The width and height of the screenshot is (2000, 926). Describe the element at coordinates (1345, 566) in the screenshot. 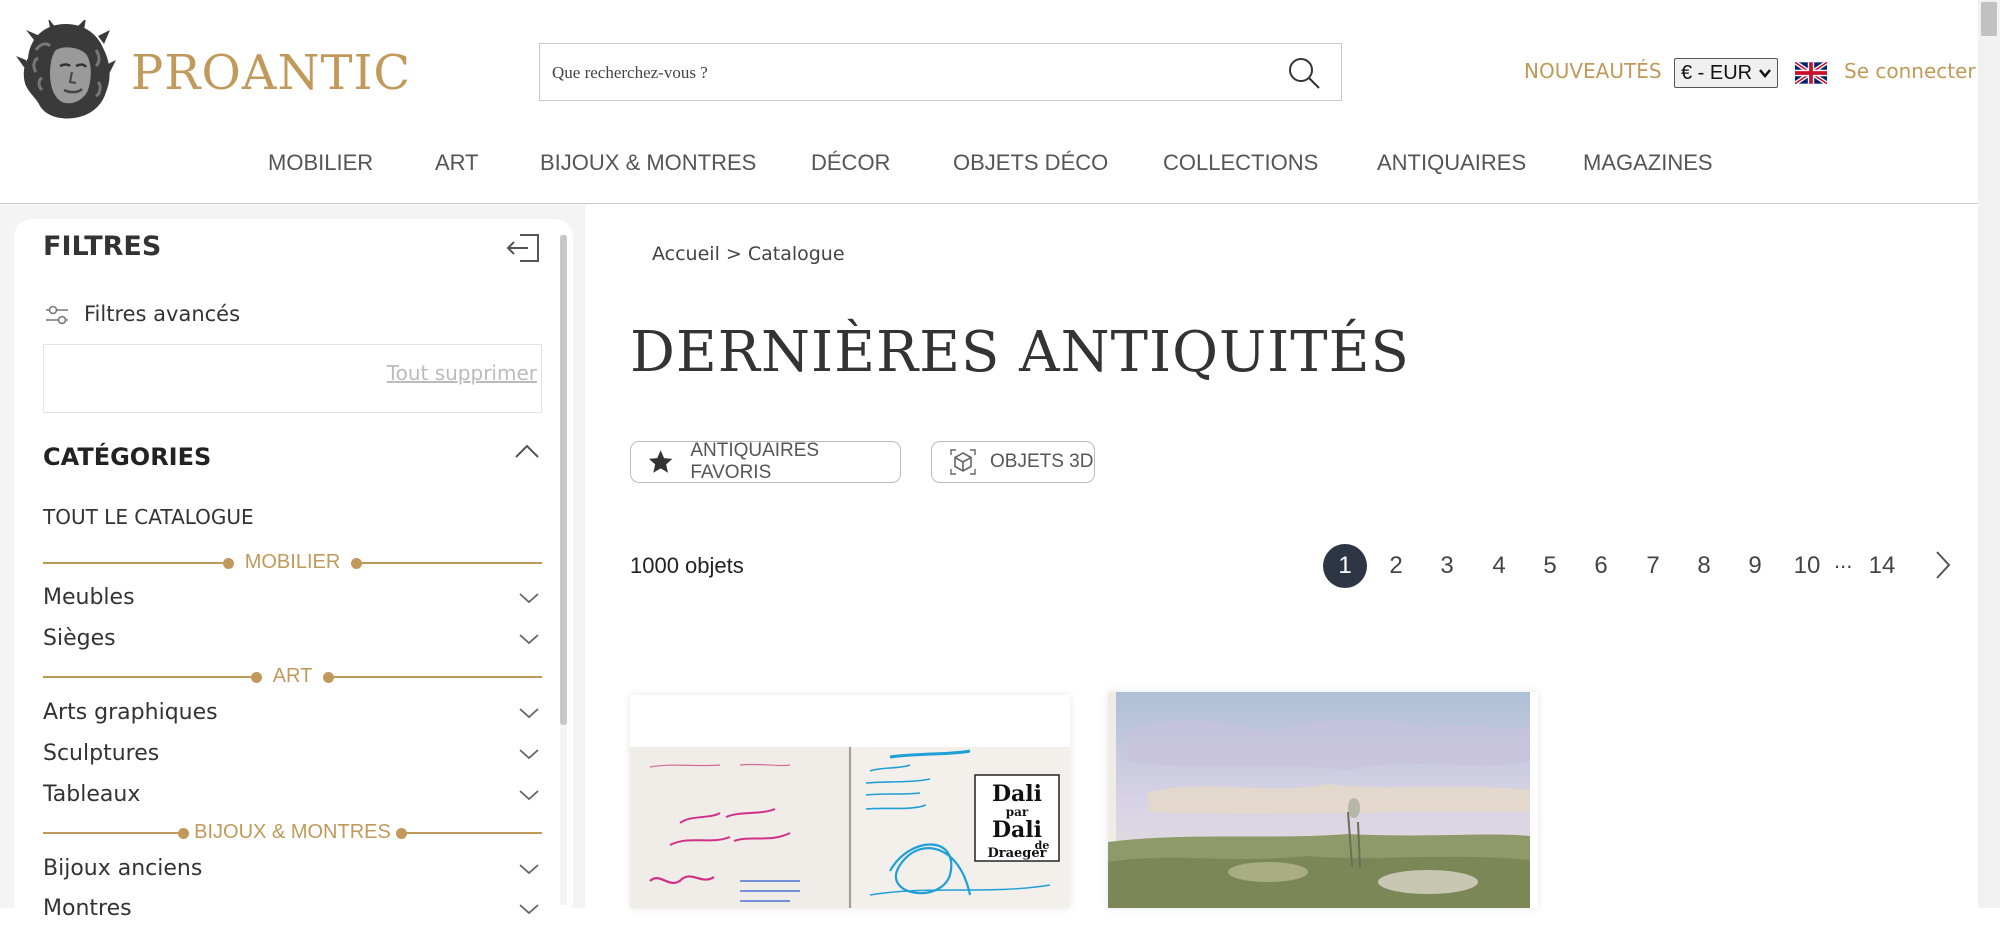

I see `pagination-page-1: 1` at that location.